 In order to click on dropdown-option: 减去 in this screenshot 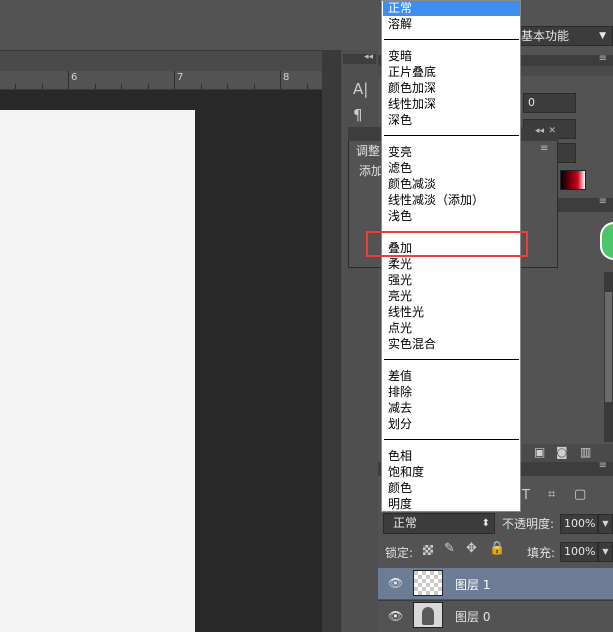, I will do `click(400, 408)`.